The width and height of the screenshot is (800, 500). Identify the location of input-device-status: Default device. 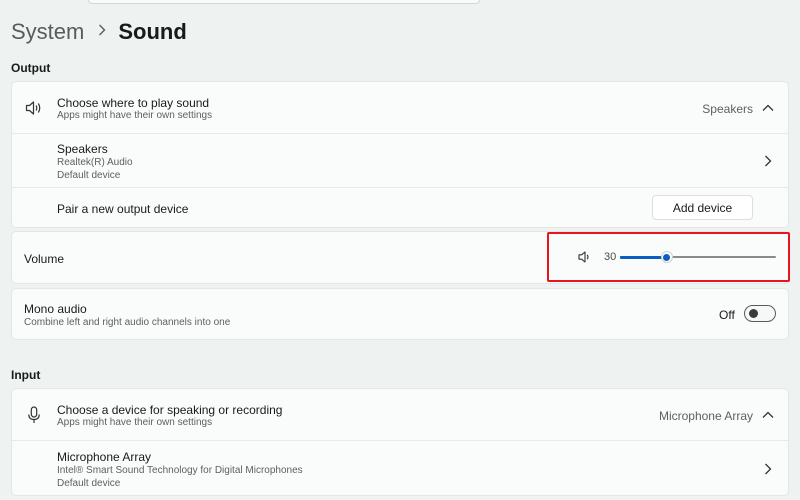
(89, 483).